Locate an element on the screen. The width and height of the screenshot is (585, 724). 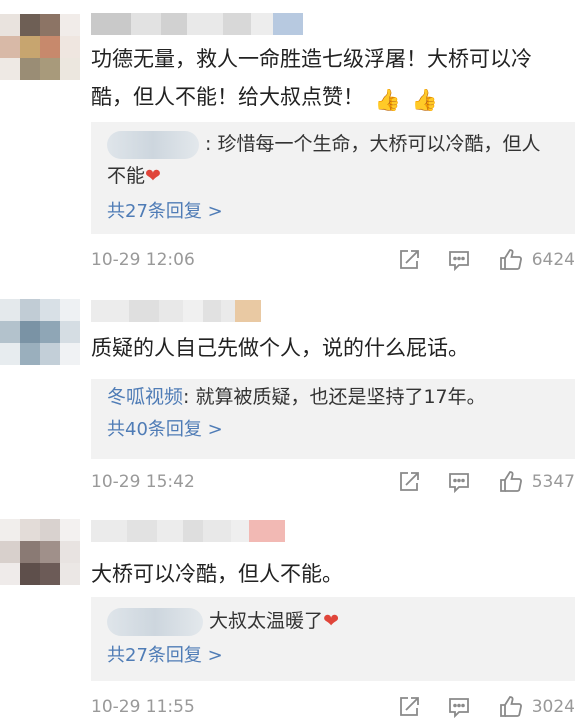
reply-box: 大叔太温暖了❤ 共27条回复 > is located at coordinates (333, 639).